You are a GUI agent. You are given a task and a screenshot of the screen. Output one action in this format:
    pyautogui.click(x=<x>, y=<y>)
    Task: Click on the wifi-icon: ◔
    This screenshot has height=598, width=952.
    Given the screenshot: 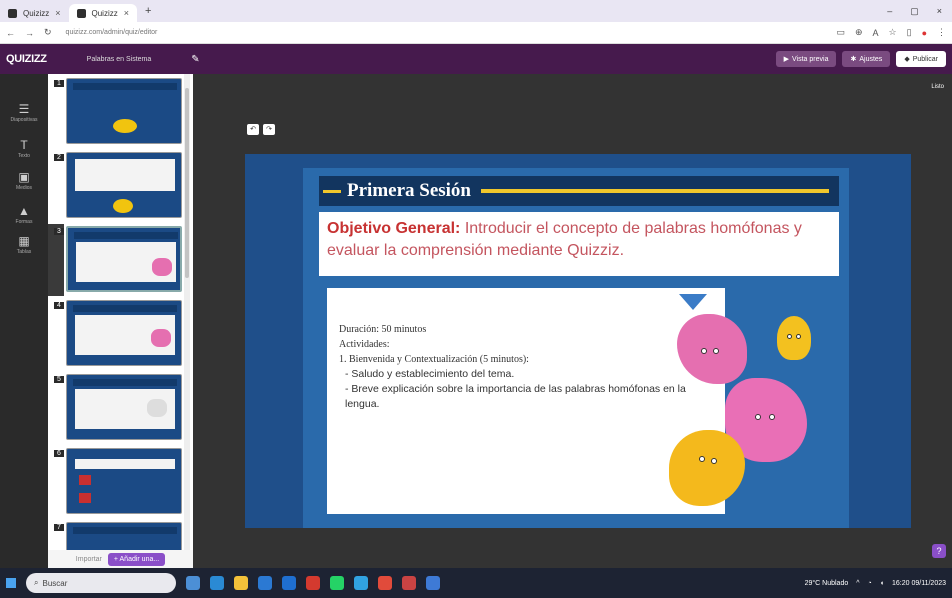 What is the action you would take?
    pyautogui.click(x=870, y=583)
    